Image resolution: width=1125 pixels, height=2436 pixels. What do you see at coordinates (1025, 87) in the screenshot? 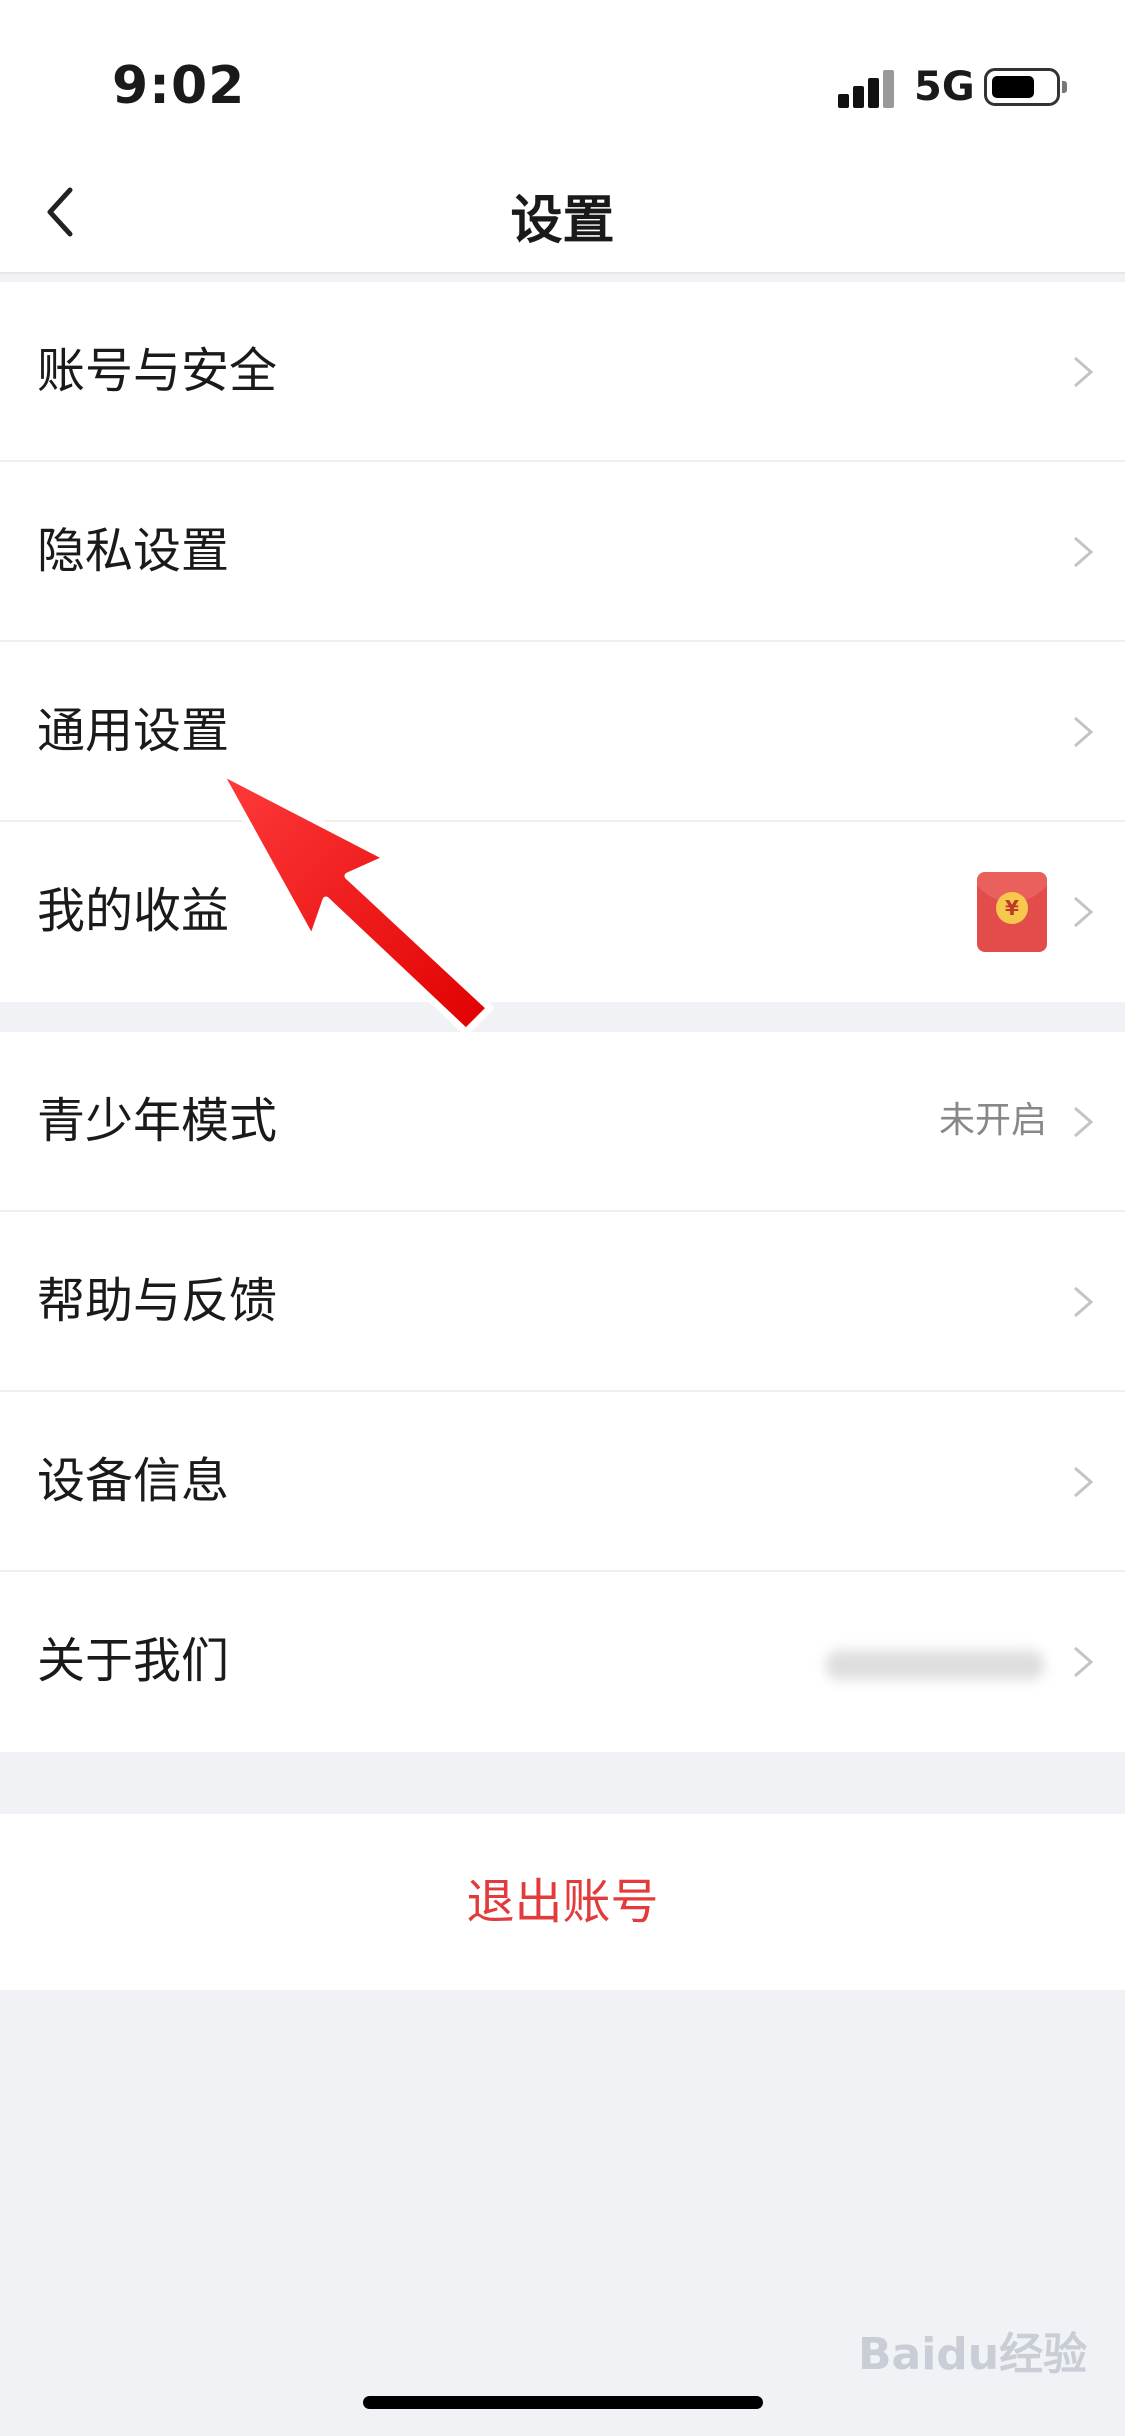
I see `battery-icon` at bounding box center [1025, 87].